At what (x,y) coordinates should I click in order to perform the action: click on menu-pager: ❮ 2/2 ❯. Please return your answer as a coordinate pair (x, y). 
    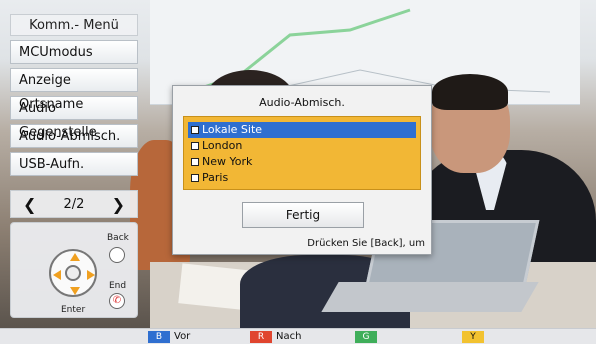
    Looking at the image, I should click on (74, 204).